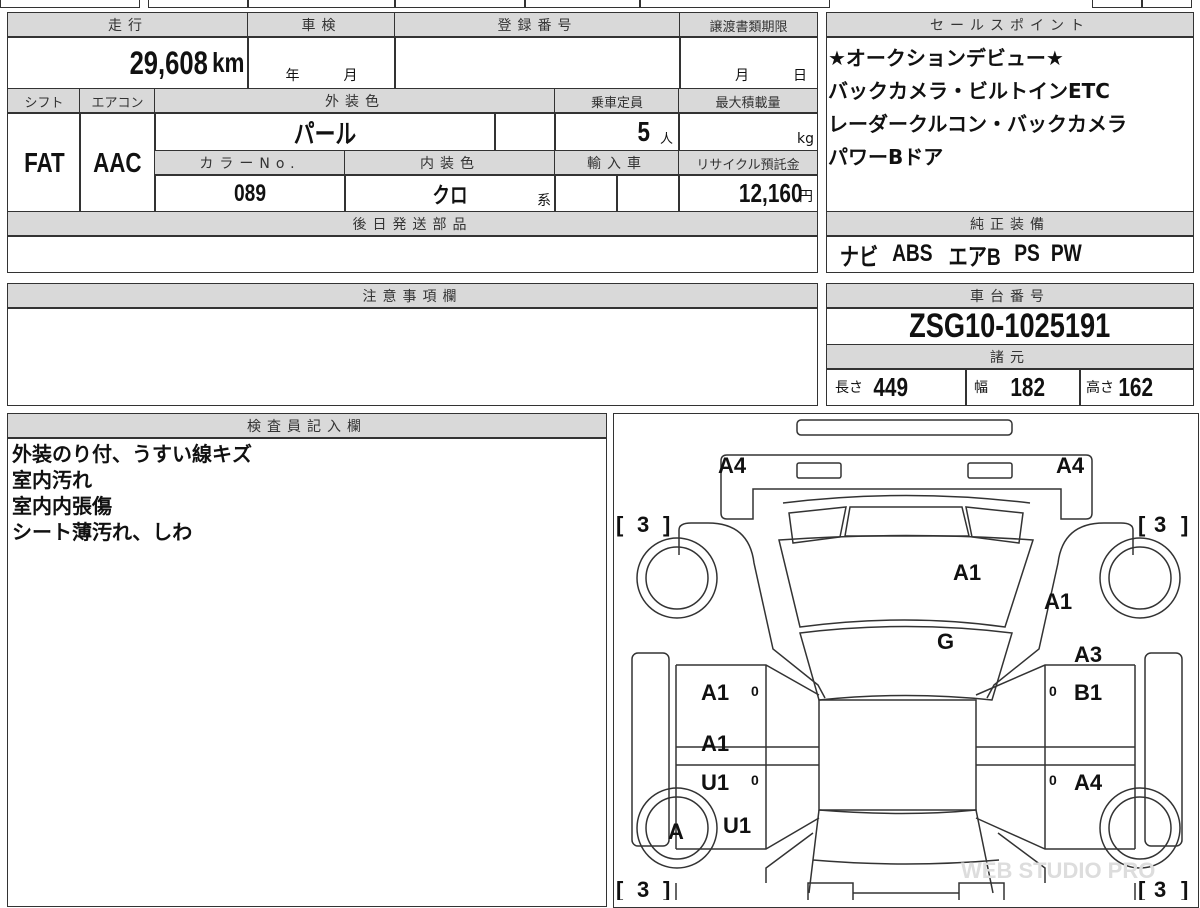  What do you see at coordinates (1066, 253) in the screenshot?
I see `equipment-item: PW` at bounding box center [1066, 253].